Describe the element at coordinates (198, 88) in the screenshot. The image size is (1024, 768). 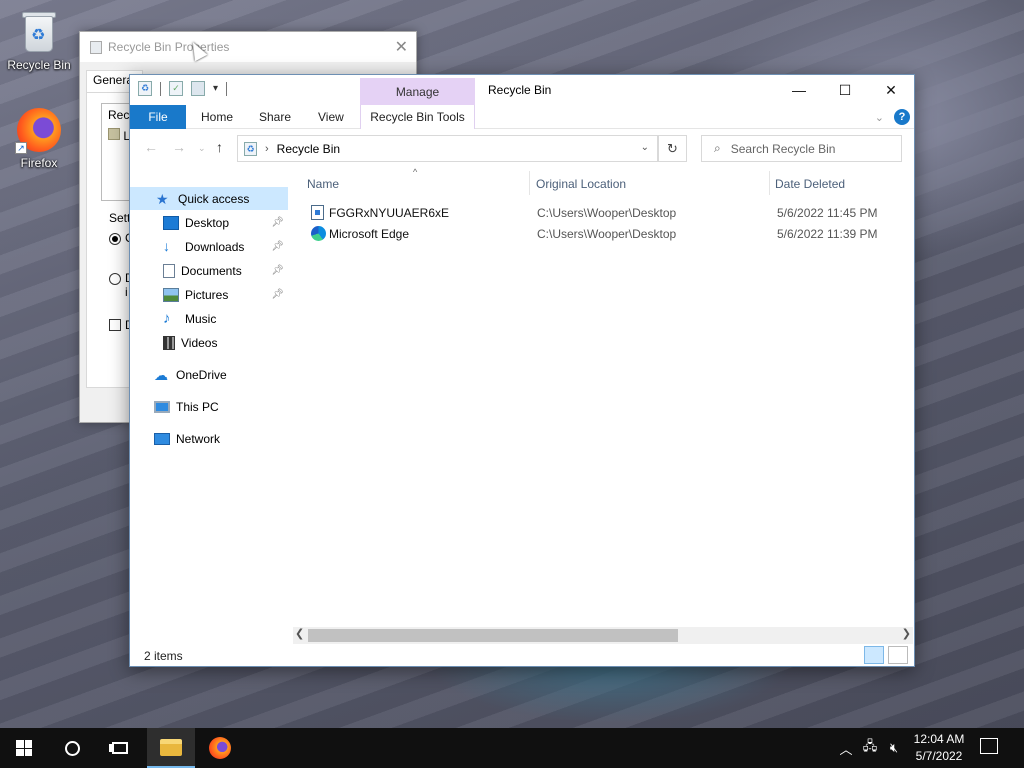
I see `new-folder-icon` at that location.